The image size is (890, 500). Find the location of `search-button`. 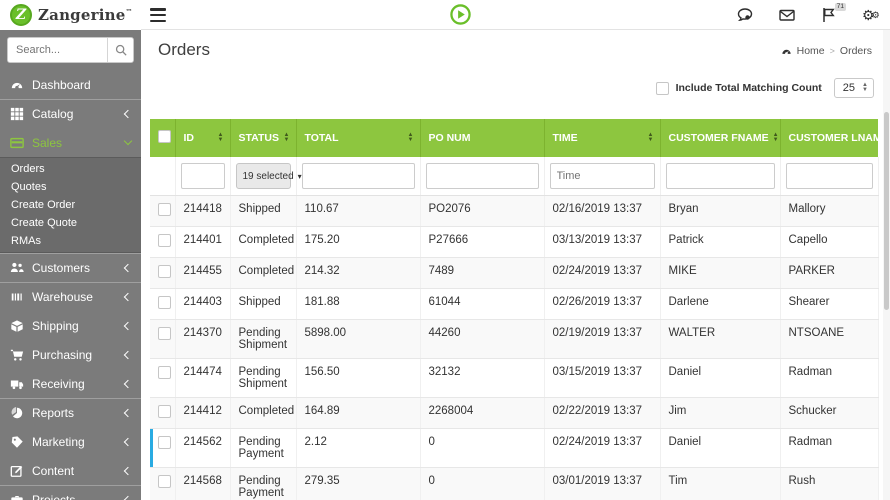

search-button is located at coordinates (120, 50).